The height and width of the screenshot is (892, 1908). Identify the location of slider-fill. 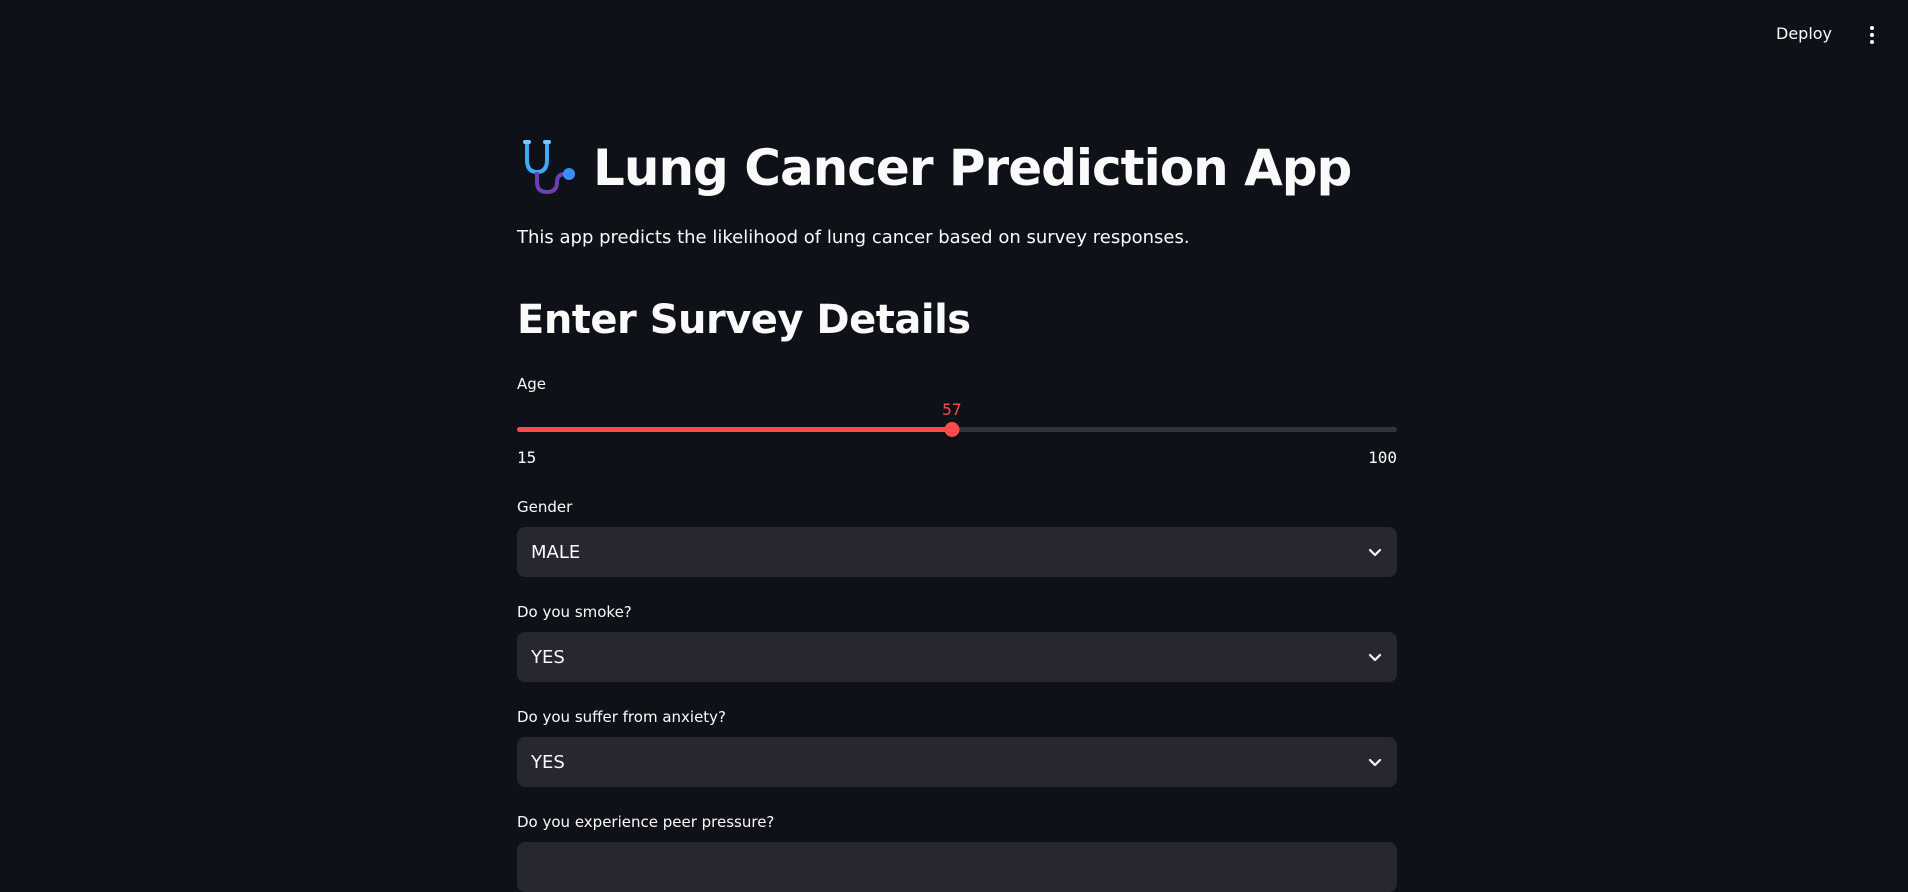
(734, 429).